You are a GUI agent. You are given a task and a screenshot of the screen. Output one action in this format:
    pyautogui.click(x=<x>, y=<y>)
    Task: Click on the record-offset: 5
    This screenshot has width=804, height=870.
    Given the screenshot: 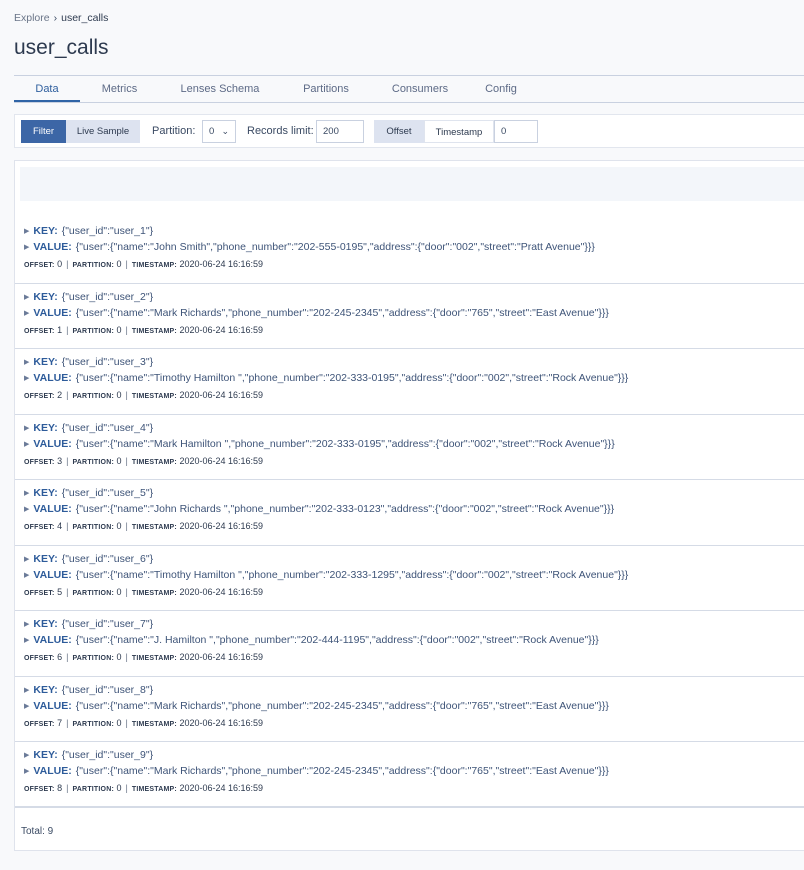 What is the action you would take?
    pyautogui.click(x=60, y=591)
    